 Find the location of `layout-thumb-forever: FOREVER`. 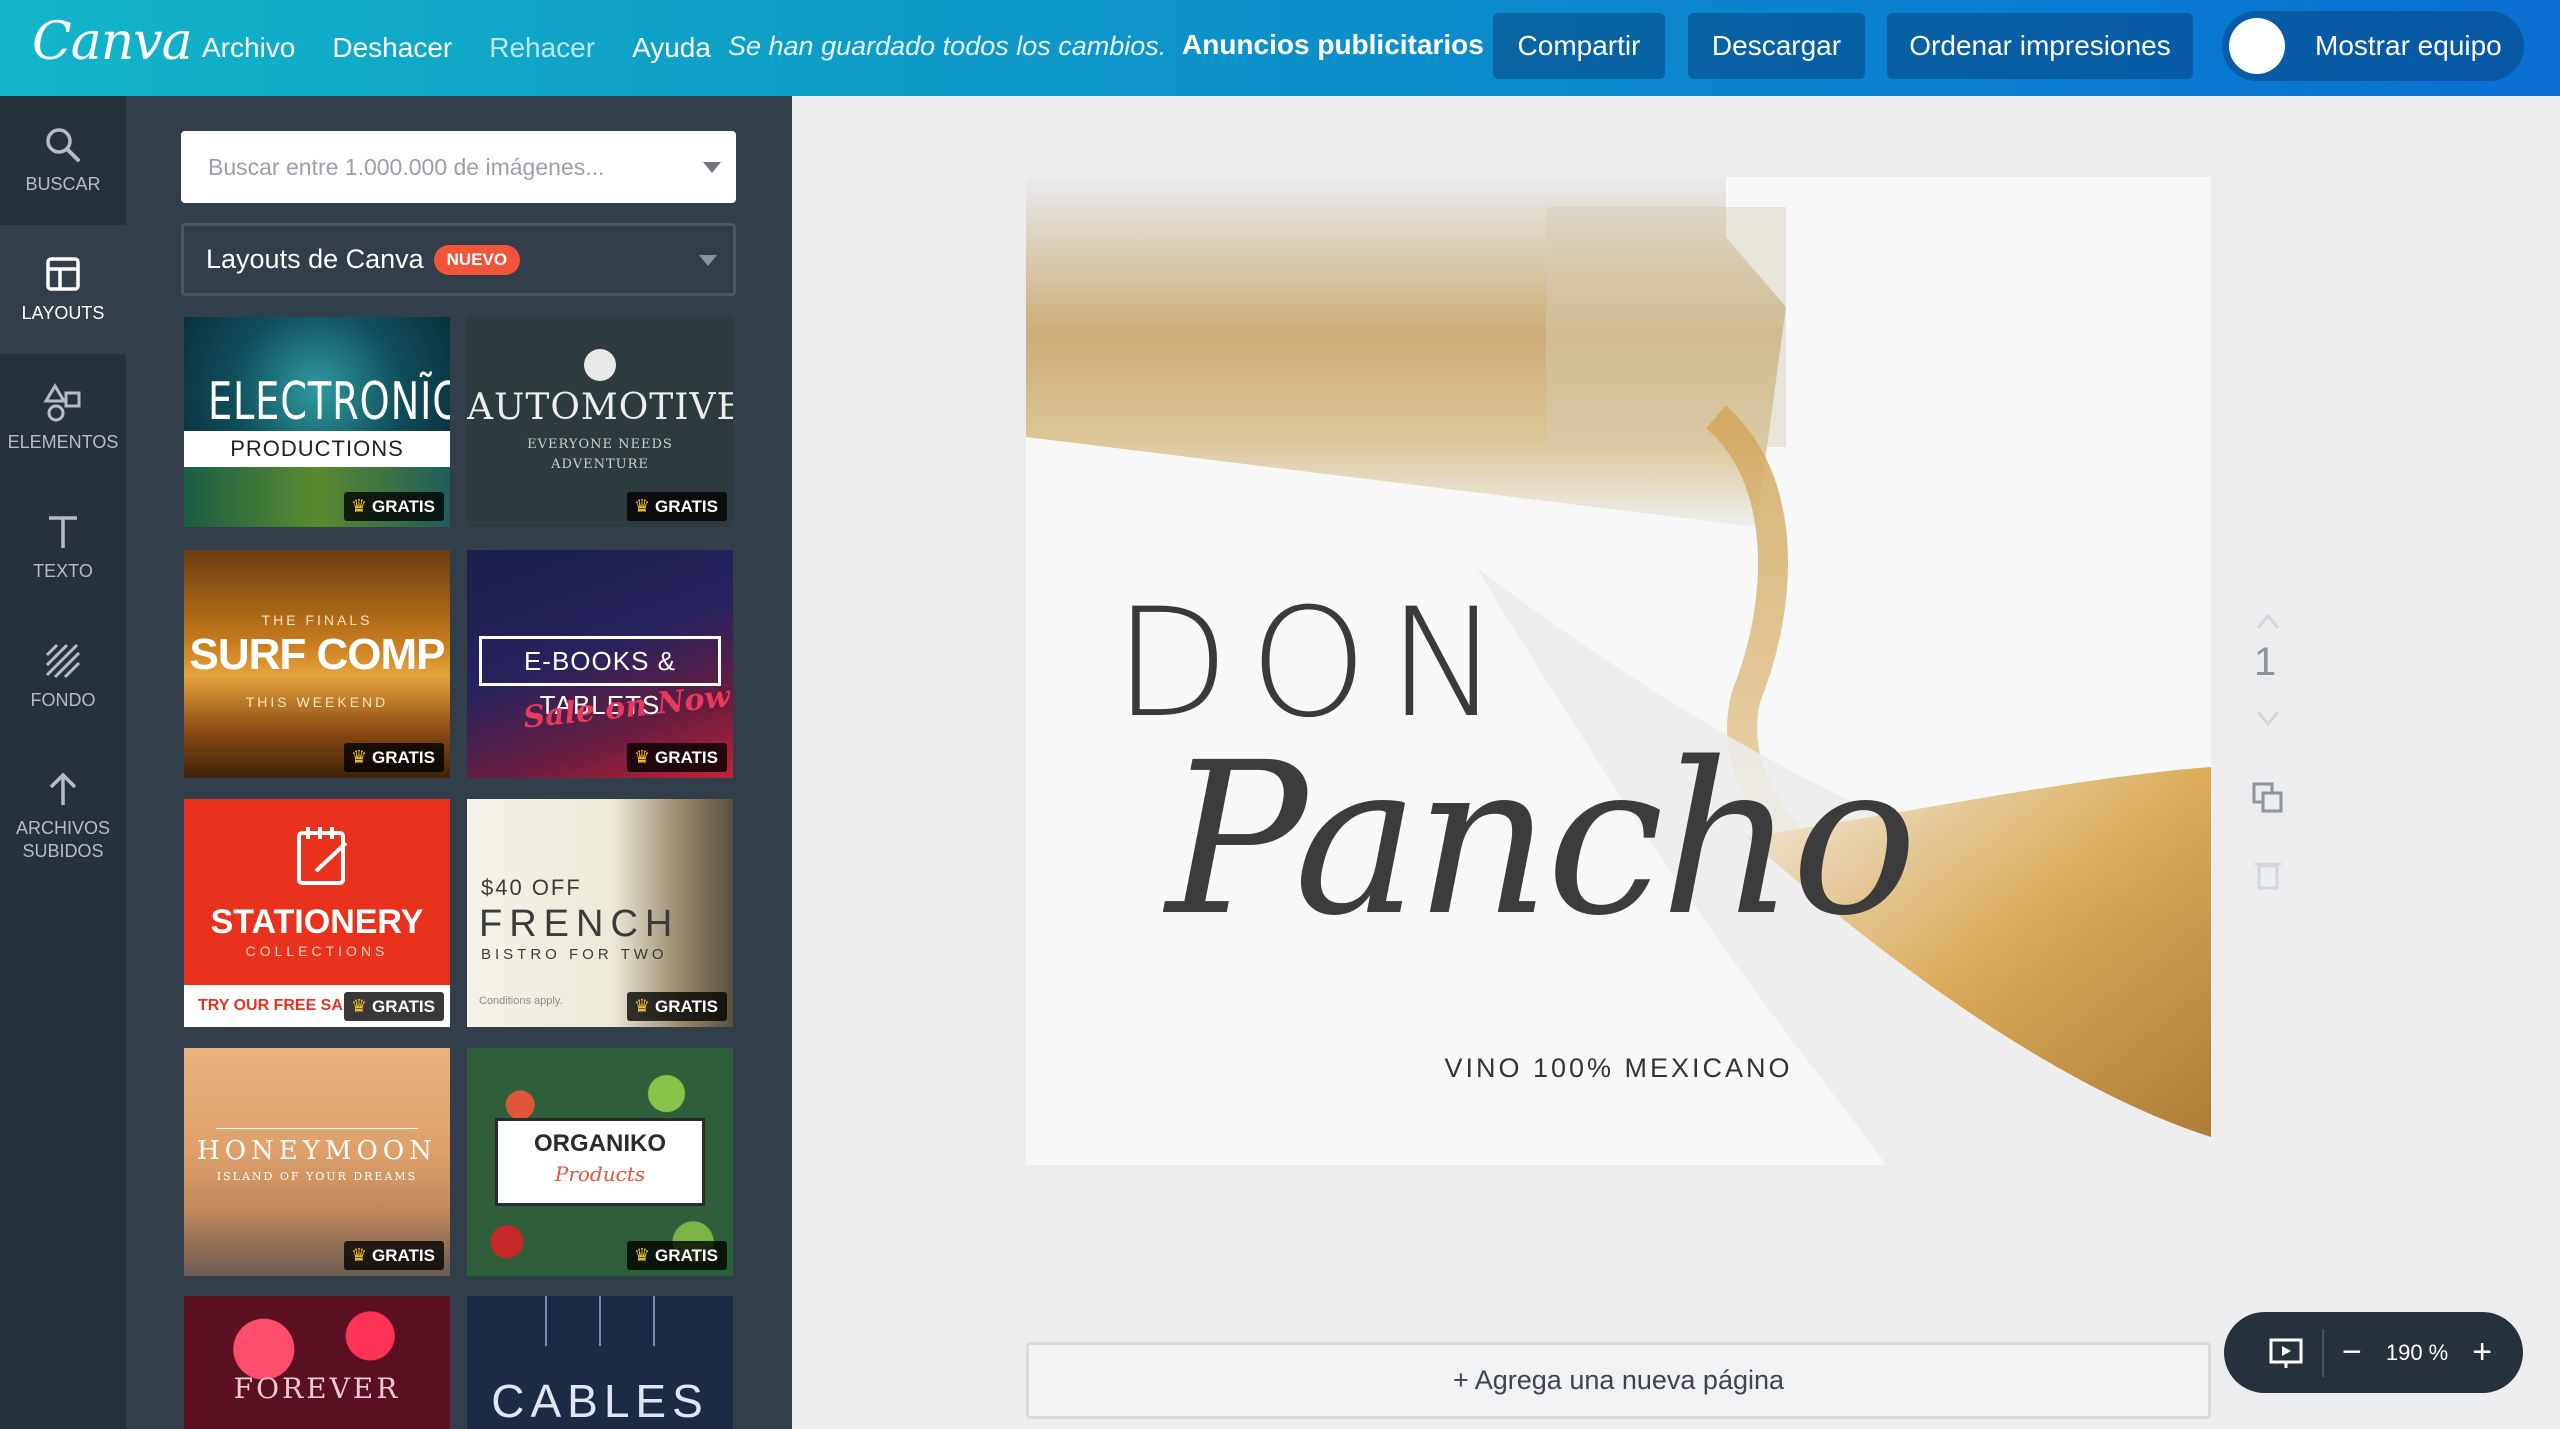

layout-thumb-forever: FOREVER is located at coordinates (317, 1362).